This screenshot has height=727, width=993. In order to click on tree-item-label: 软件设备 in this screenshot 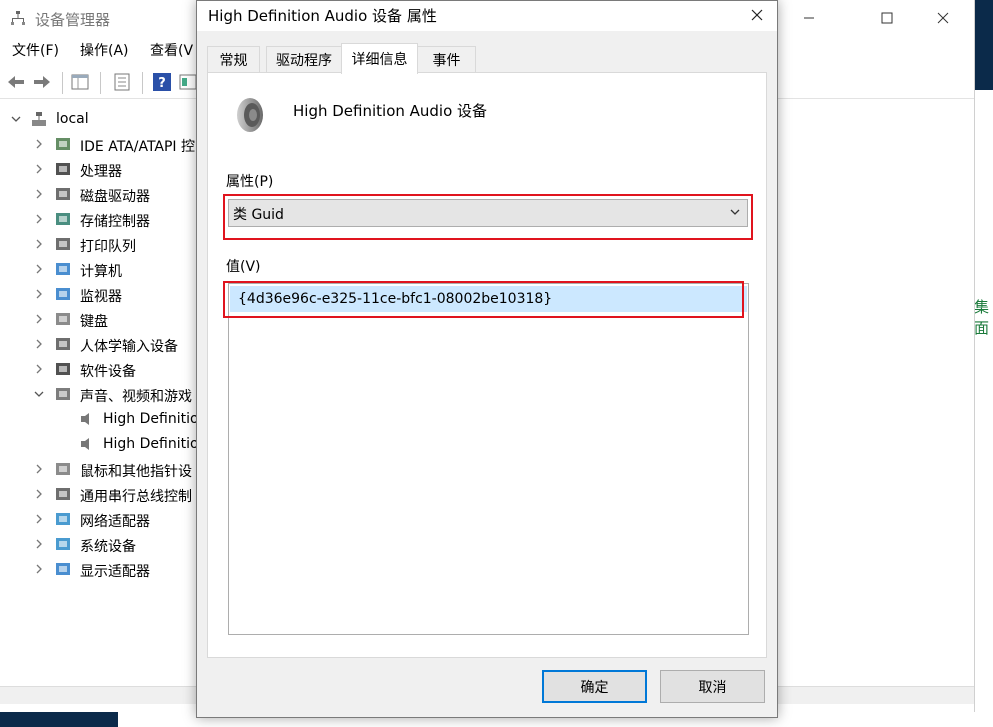, I will do `click(108, 372)`.